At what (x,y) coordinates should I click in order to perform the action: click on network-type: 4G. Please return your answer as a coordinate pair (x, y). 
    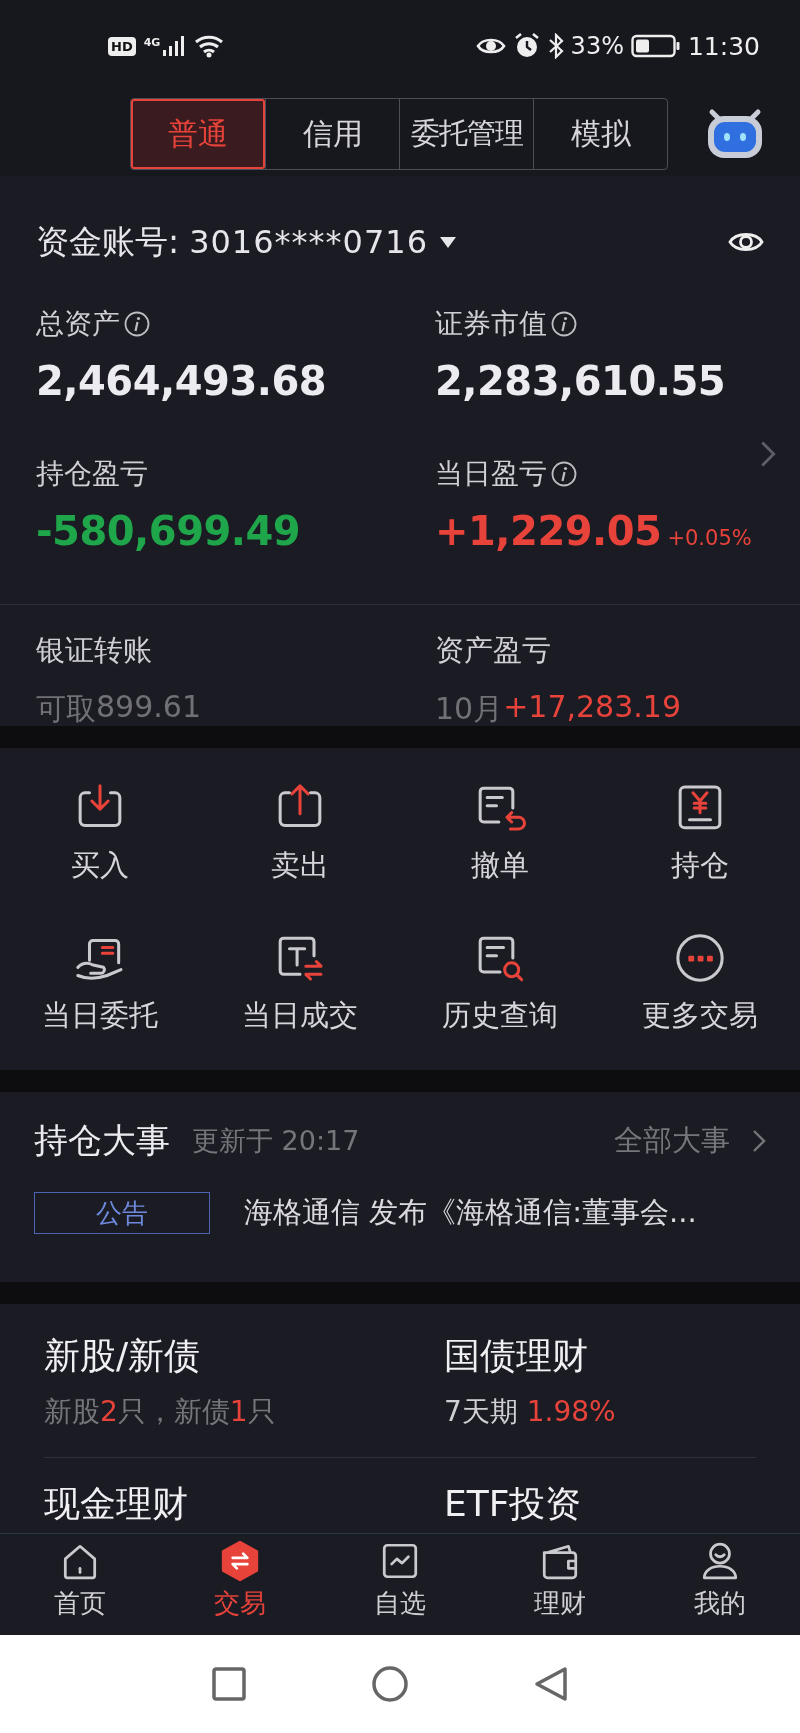
    Looking at the image, I should click on (152, 42).